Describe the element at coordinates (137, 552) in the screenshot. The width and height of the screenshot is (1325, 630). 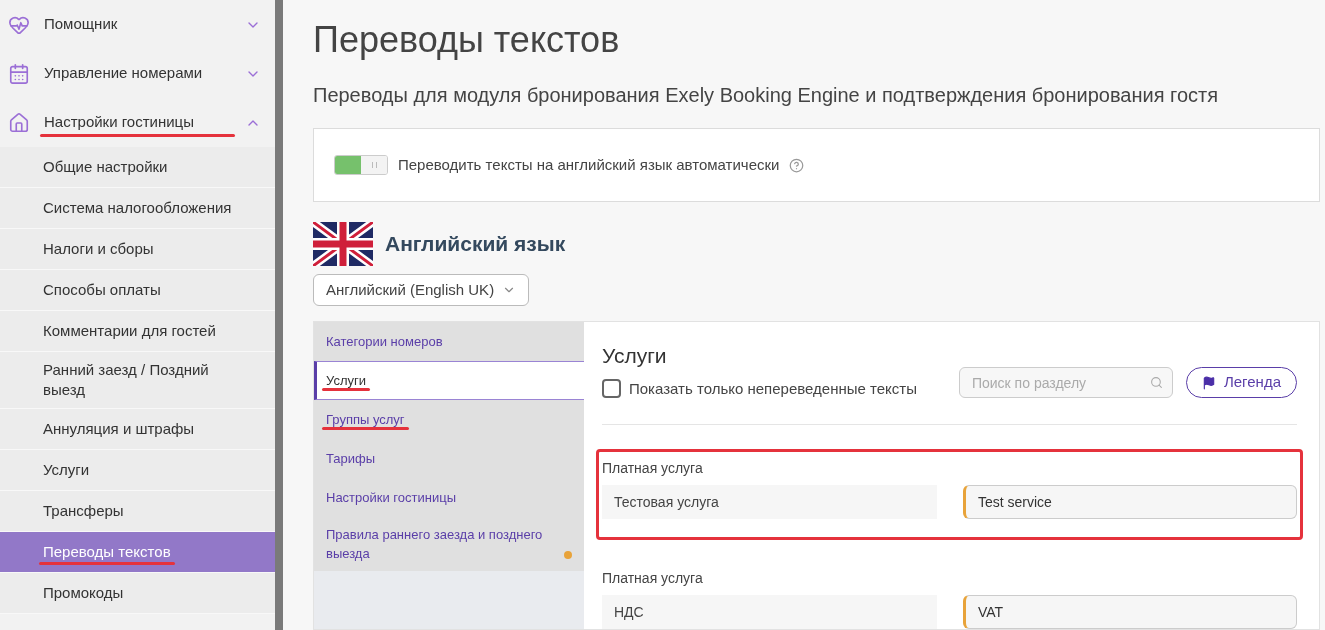
I see `sidebar-item: Переводы текстов` at that location.